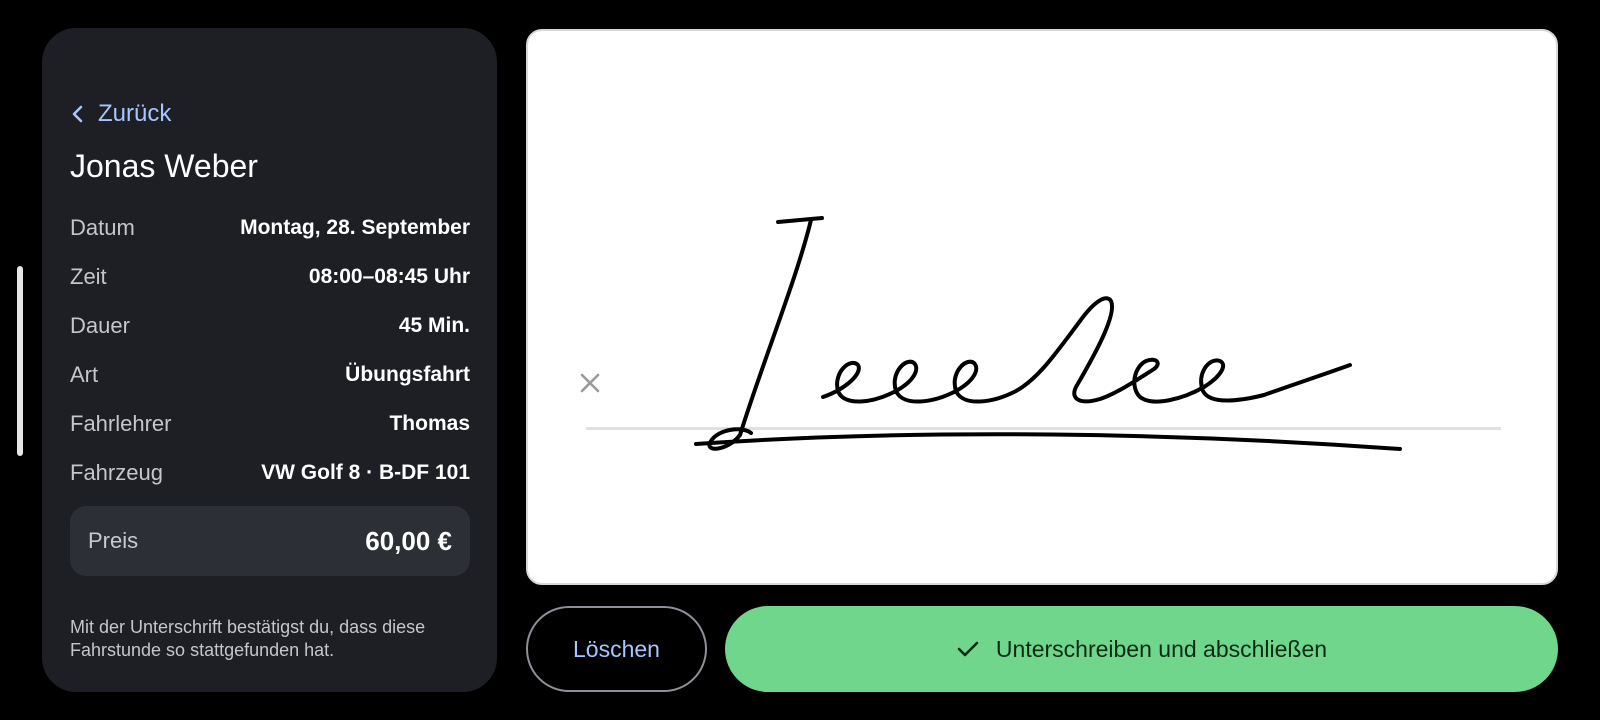  I want to click on detail-value: Thomas, so click(429, 423).